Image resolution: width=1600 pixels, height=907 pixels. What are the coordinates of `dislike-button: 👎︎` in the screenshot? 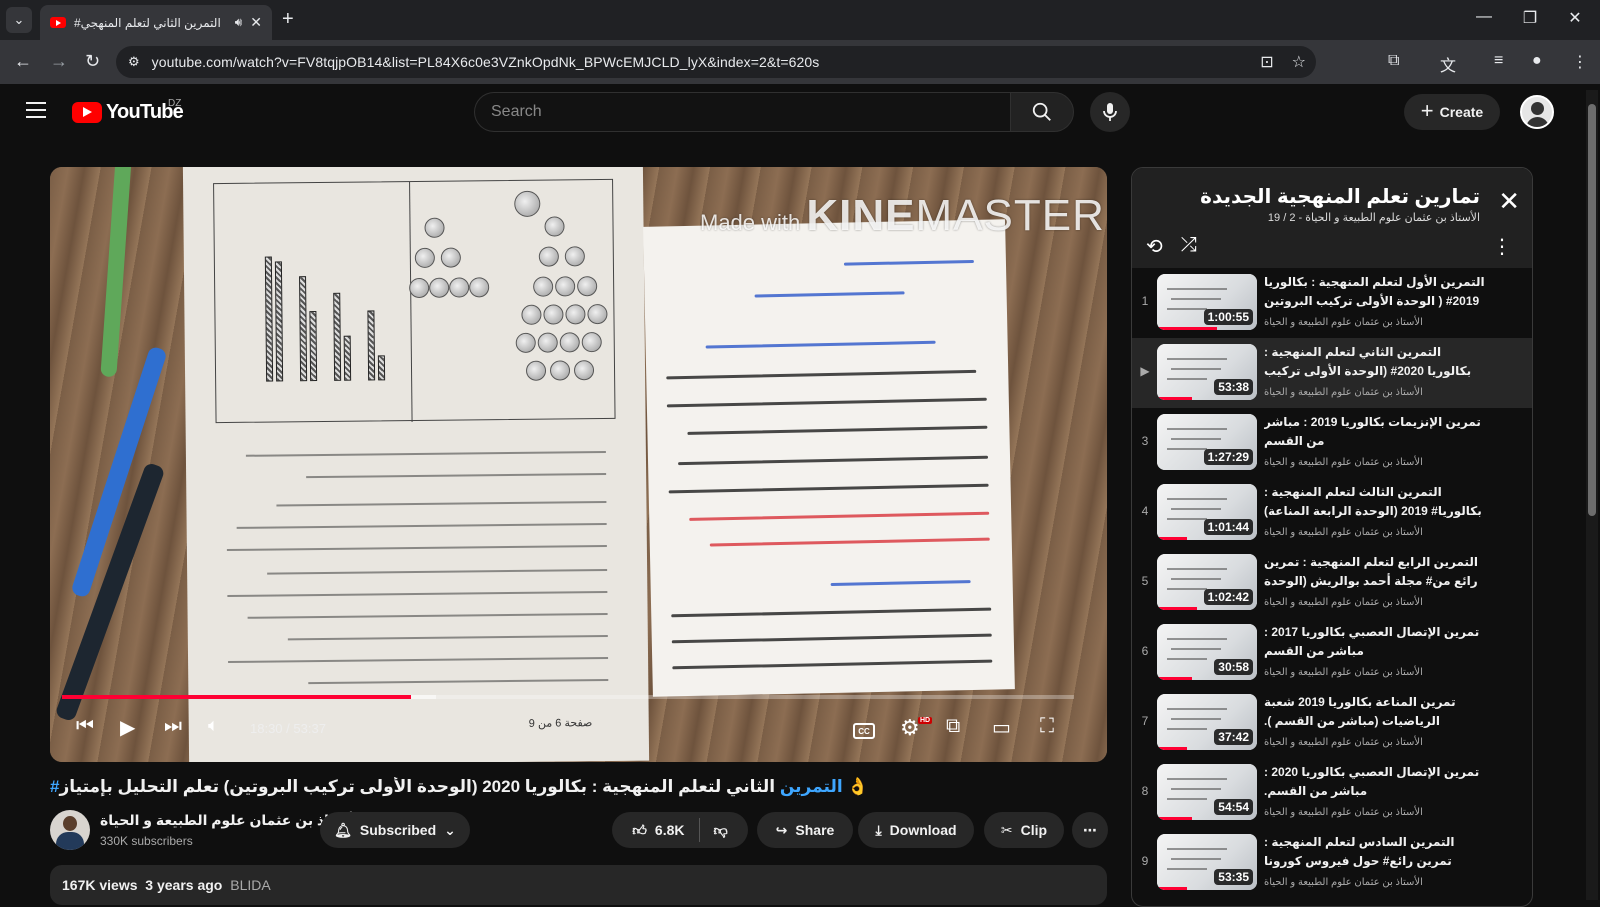 It's located at (721, 830).